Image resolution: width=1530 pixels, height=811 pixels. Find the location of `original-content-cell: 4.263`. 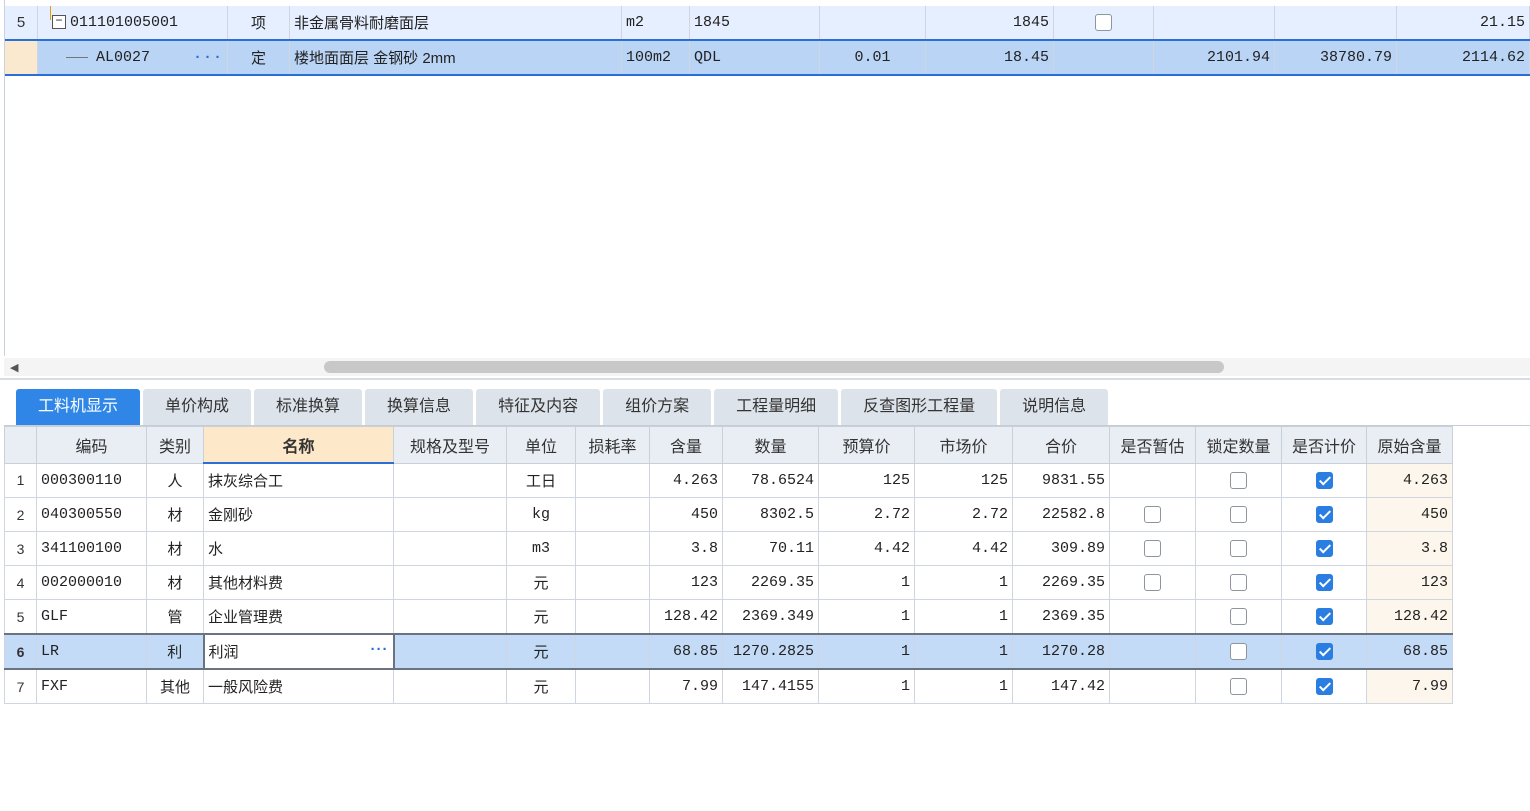

original-content-cell: 4.263 is located at coordinates (1409, 480).